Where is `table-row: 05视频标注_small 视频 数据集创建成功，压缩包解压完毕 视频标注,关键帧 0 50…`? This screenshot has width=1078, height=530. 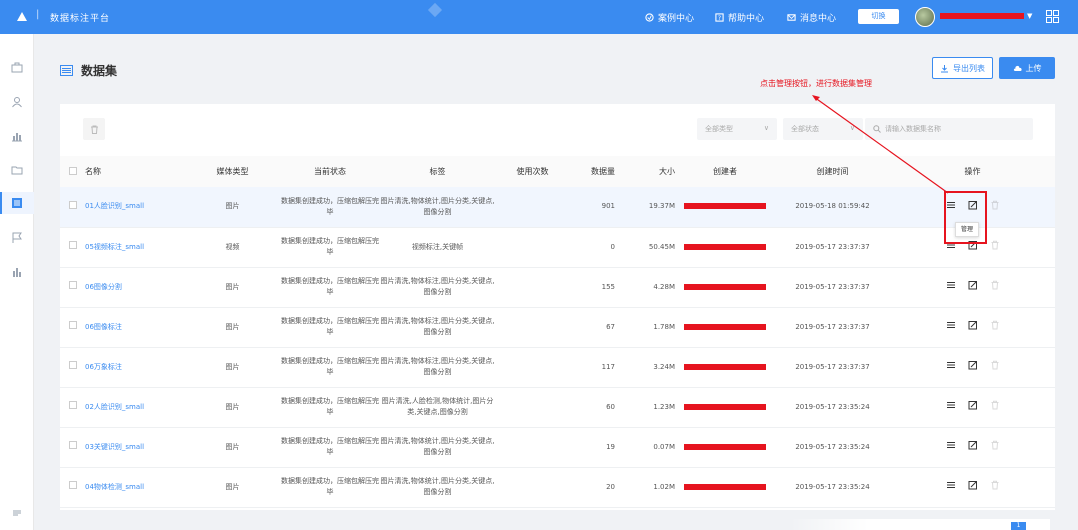
table-row: 05视频标注_small 视频 数据集创建成功，压缩包解压完毕 视频标注,关键帧 0 50… is located at coordinates (557, 247).